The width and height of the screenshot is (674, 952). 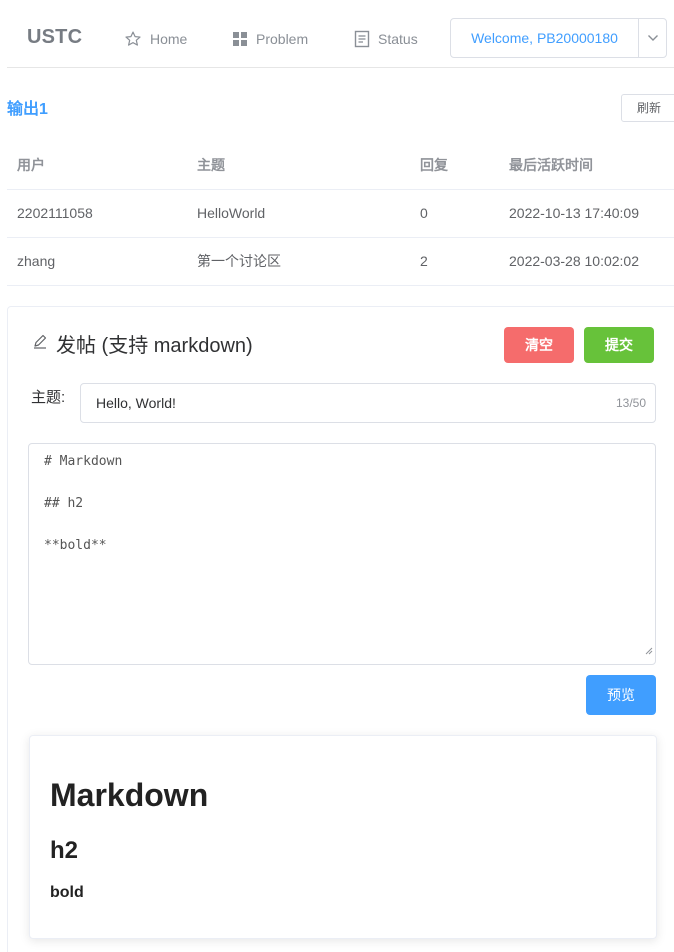 I want to click on table-header: 用户 主题 回复 最后活跃时间, so click(x=340, y=166).